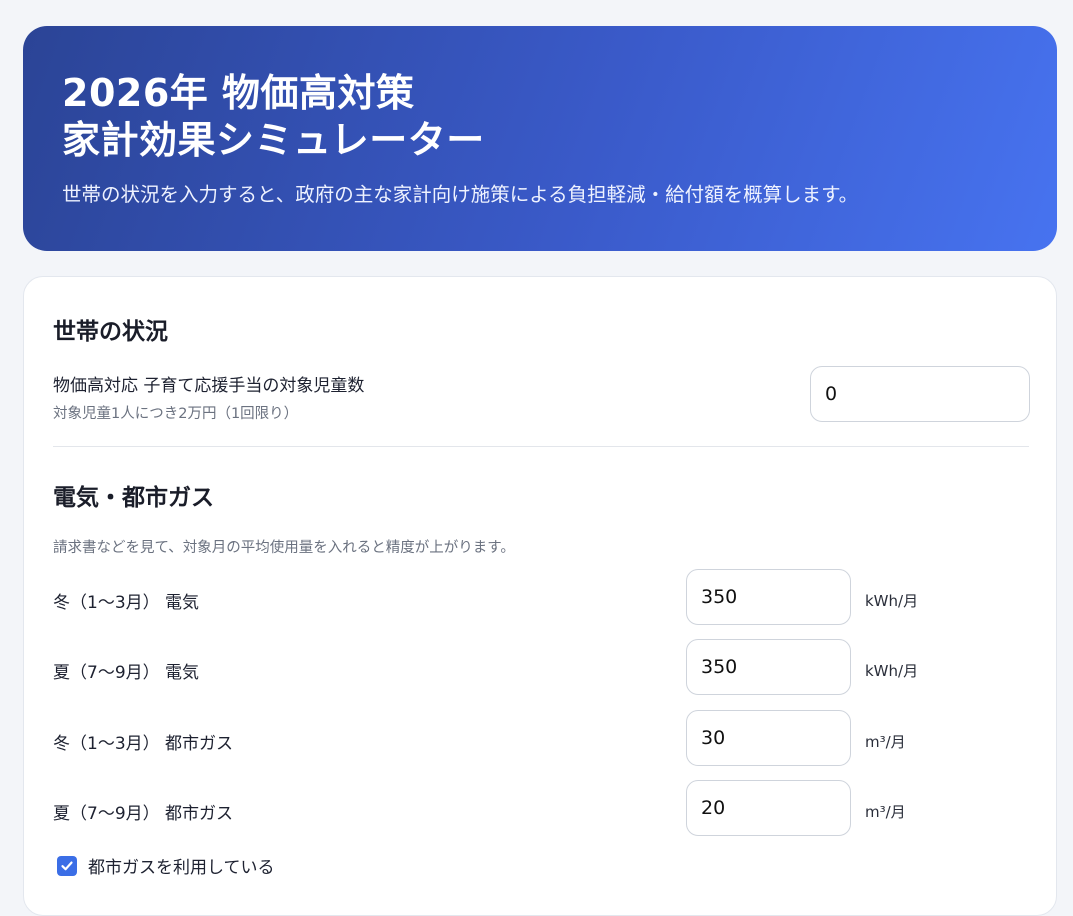 Image resolution: width=1073 pixels, height=916 pixels. Describe the element at coordinates (110, 332) in the screenshot. I see `household-section-title: 世帯の状況` at that location.